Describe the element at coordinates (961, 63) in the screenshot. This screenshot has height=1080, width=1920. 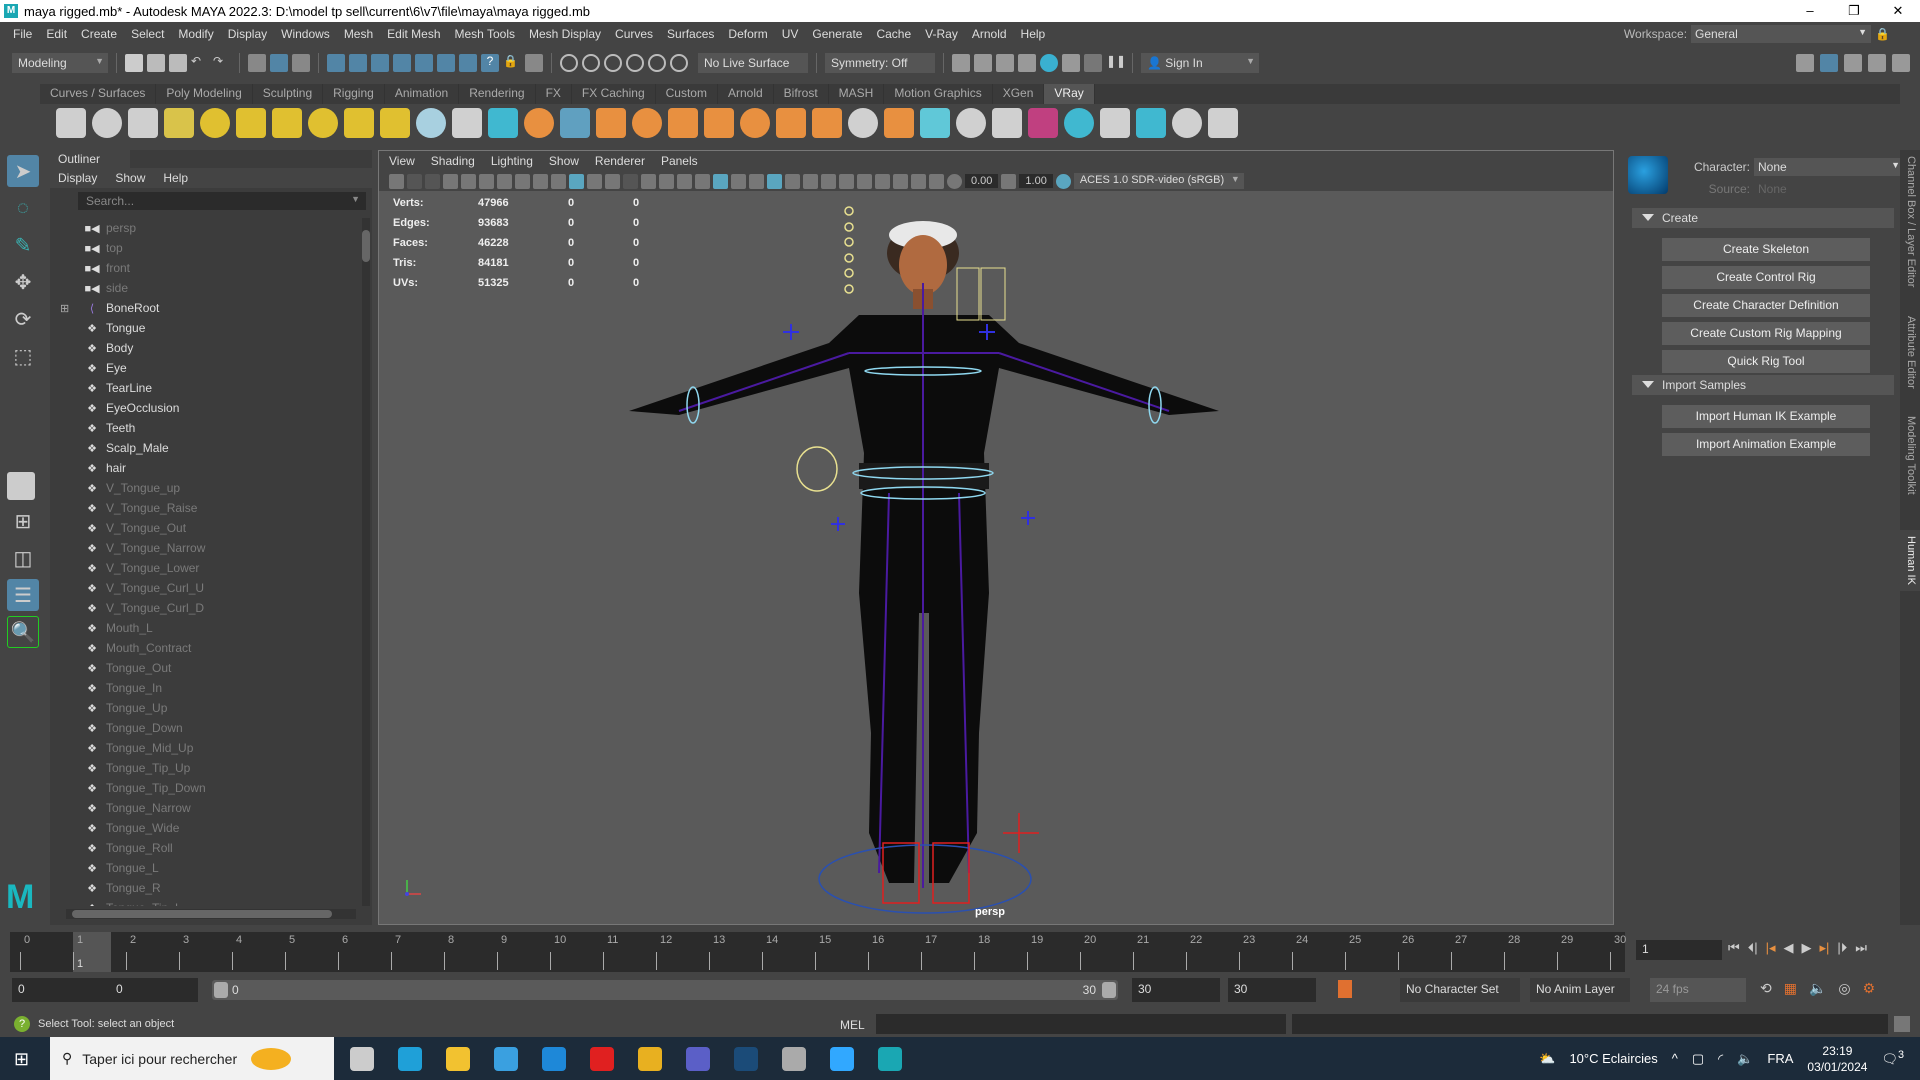
I see `render-view-icon` at that location.